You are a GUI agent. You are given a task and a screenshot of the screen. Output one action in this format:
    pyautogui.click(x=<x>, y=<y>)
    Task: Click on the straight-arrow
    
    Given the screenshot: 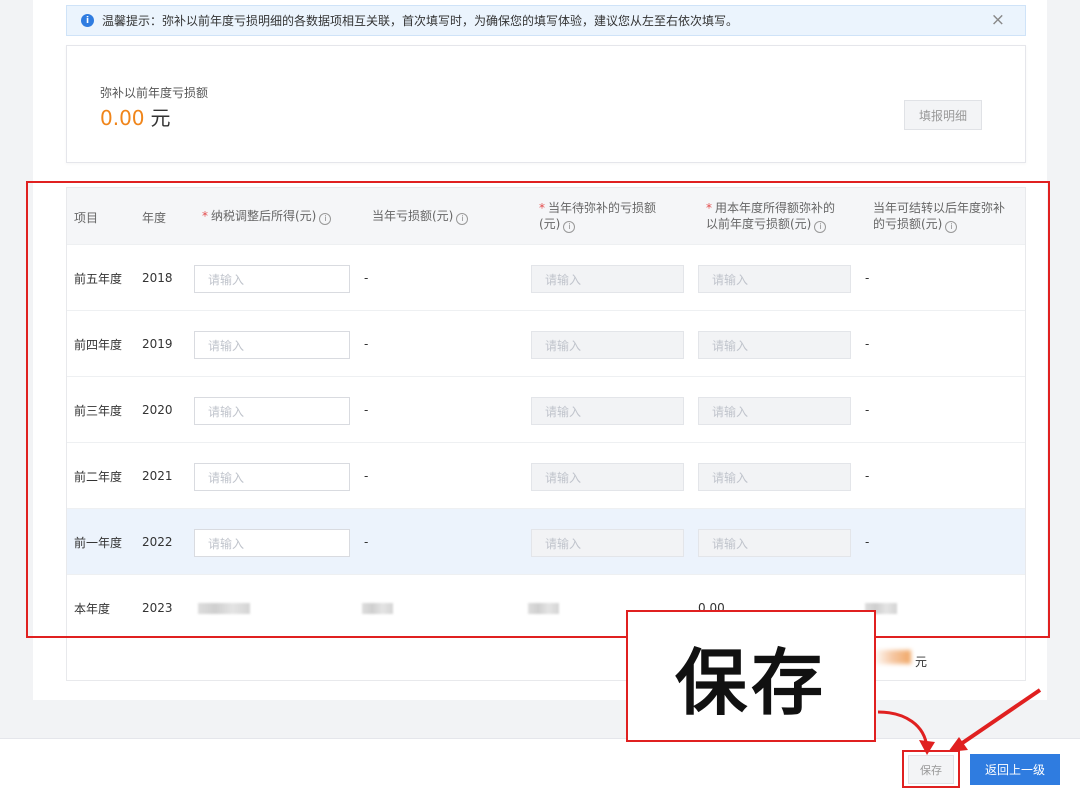 What is the action you would take?
    pyautogui.click(x=997, y=719)
    